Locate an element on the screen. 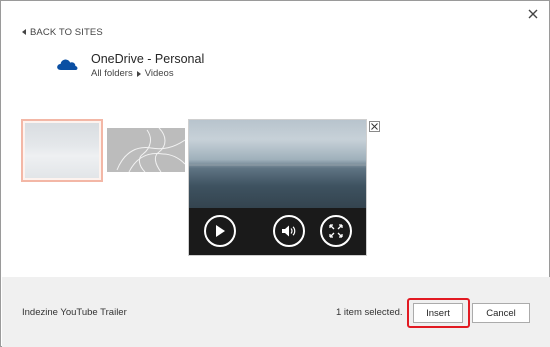 This screenshot has height=347, width=550. breadcrumb-videos: Videos is located at coordinates (159, 73).